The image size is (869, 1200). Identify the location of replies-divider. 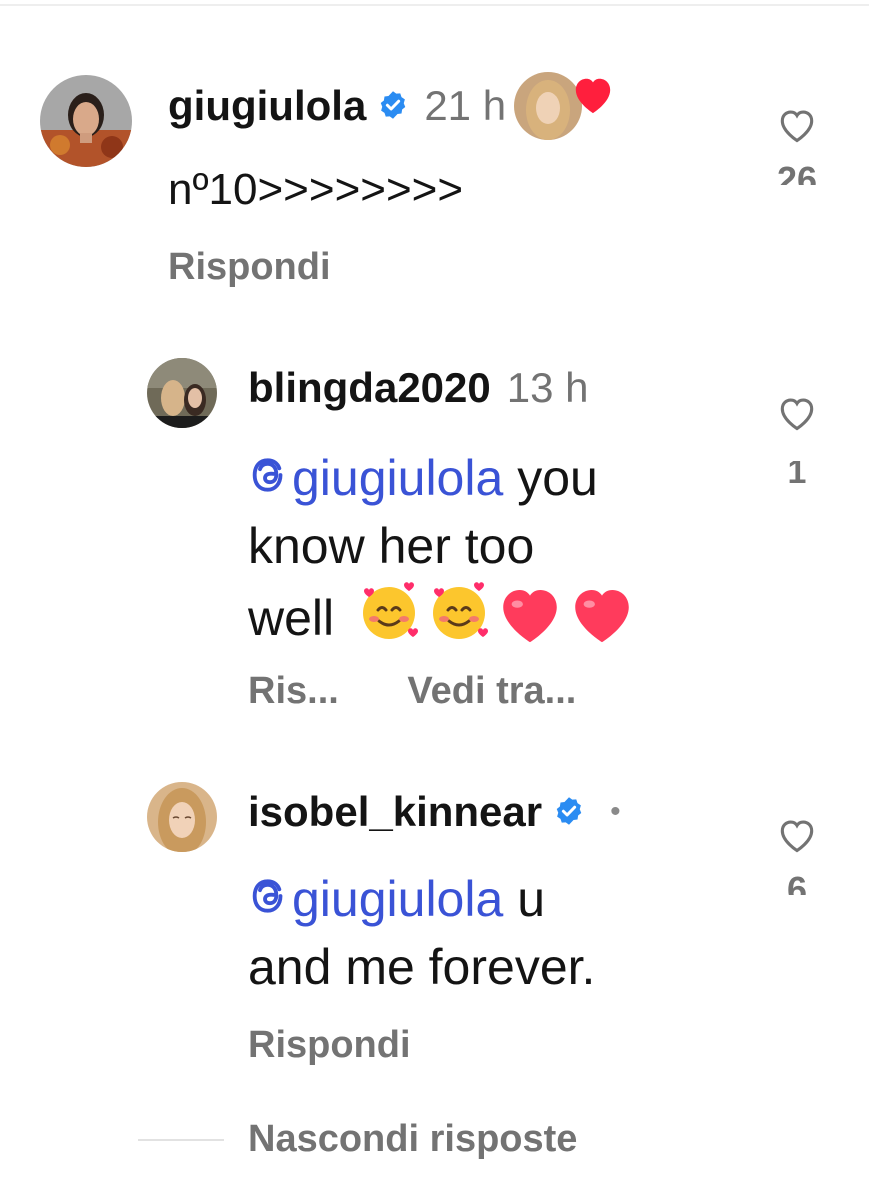
(181, 1140).